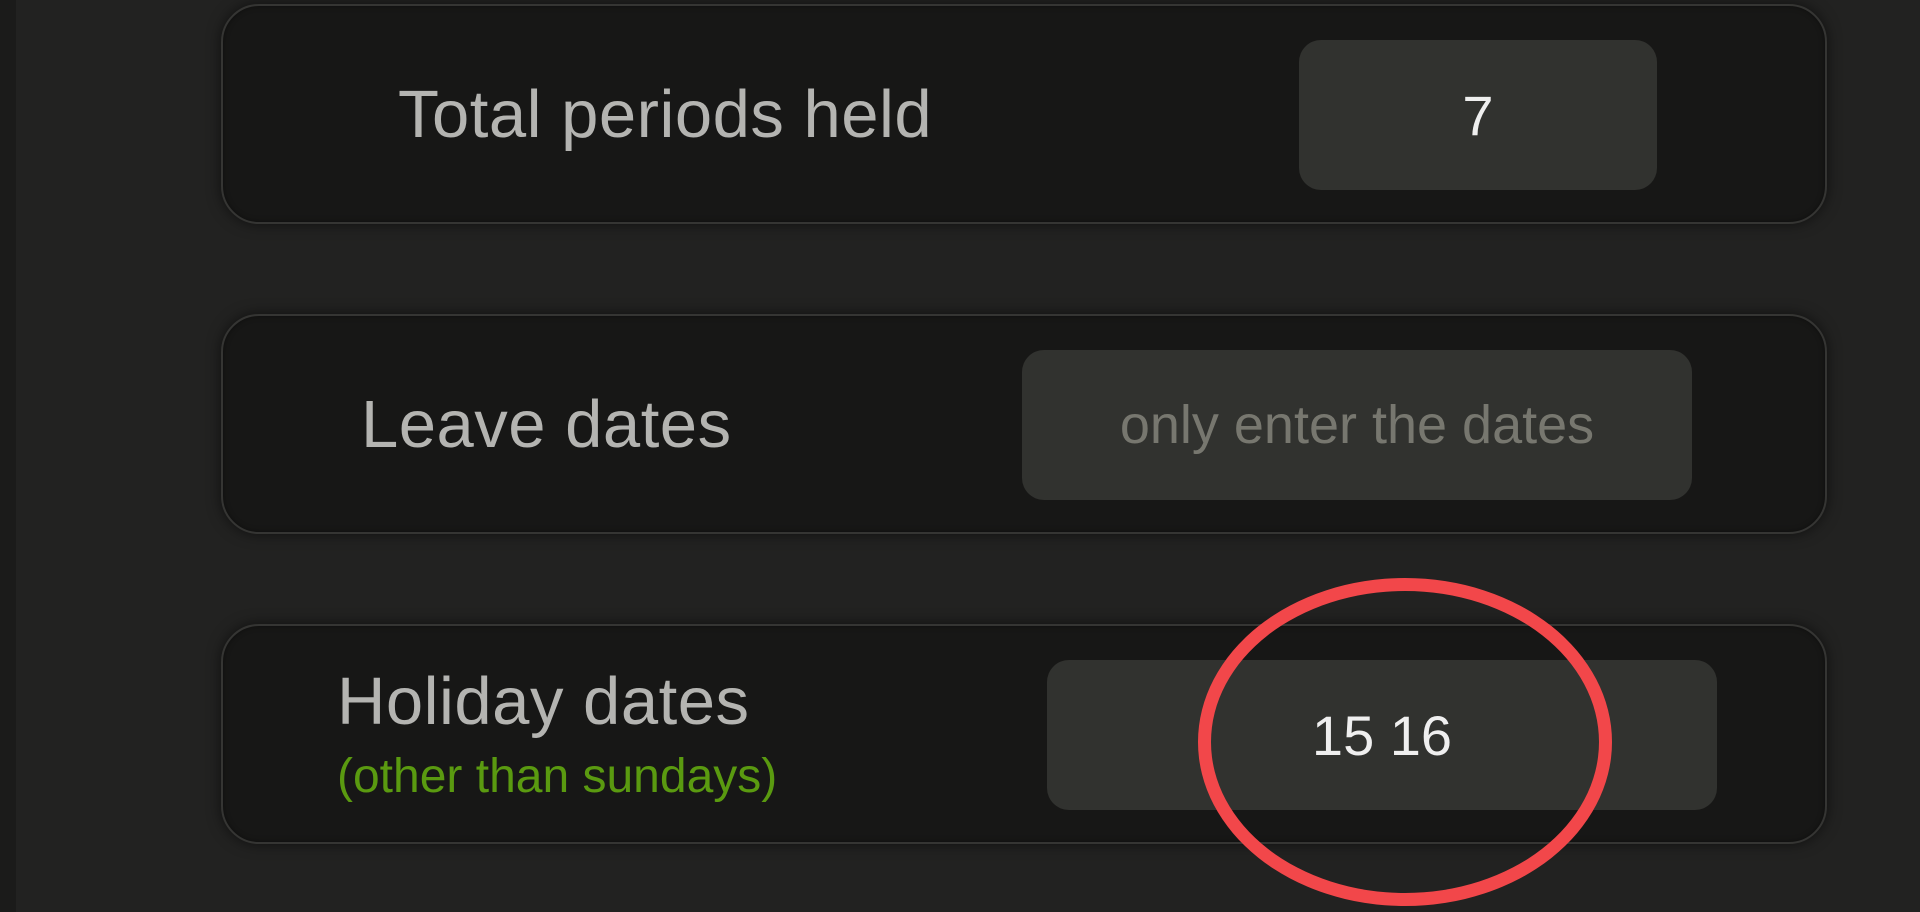 The height and width of the screenshot is (912, 1920). What do you see at coordinates (1382, 735) in the screenshot?
I see `holiday-dates-field` at bounding box center [1382, 735].